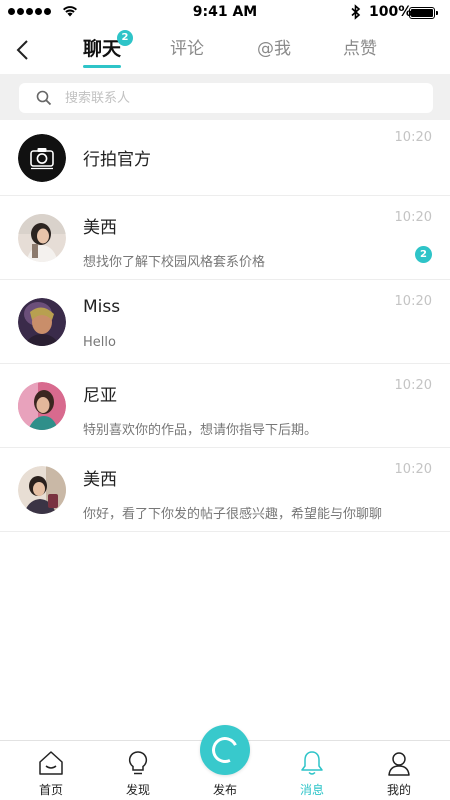  Describe the element at coordinates (44, 98) in the screenshot. I see `search-icon` at that location.